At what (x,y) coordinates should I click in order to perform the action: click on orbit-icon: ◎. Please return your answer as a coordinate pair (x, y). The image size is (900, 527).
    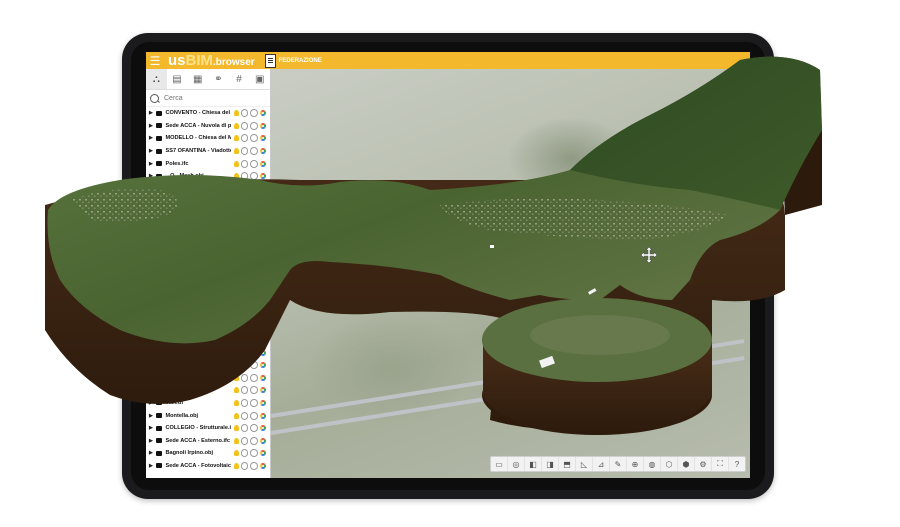
    Looking at the image, I should click on (516, 464).